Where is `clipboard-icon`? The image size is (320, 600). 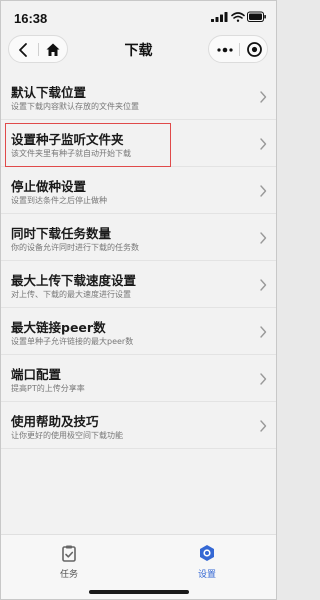 clipboard-icon is located at coordinates (69, 553).